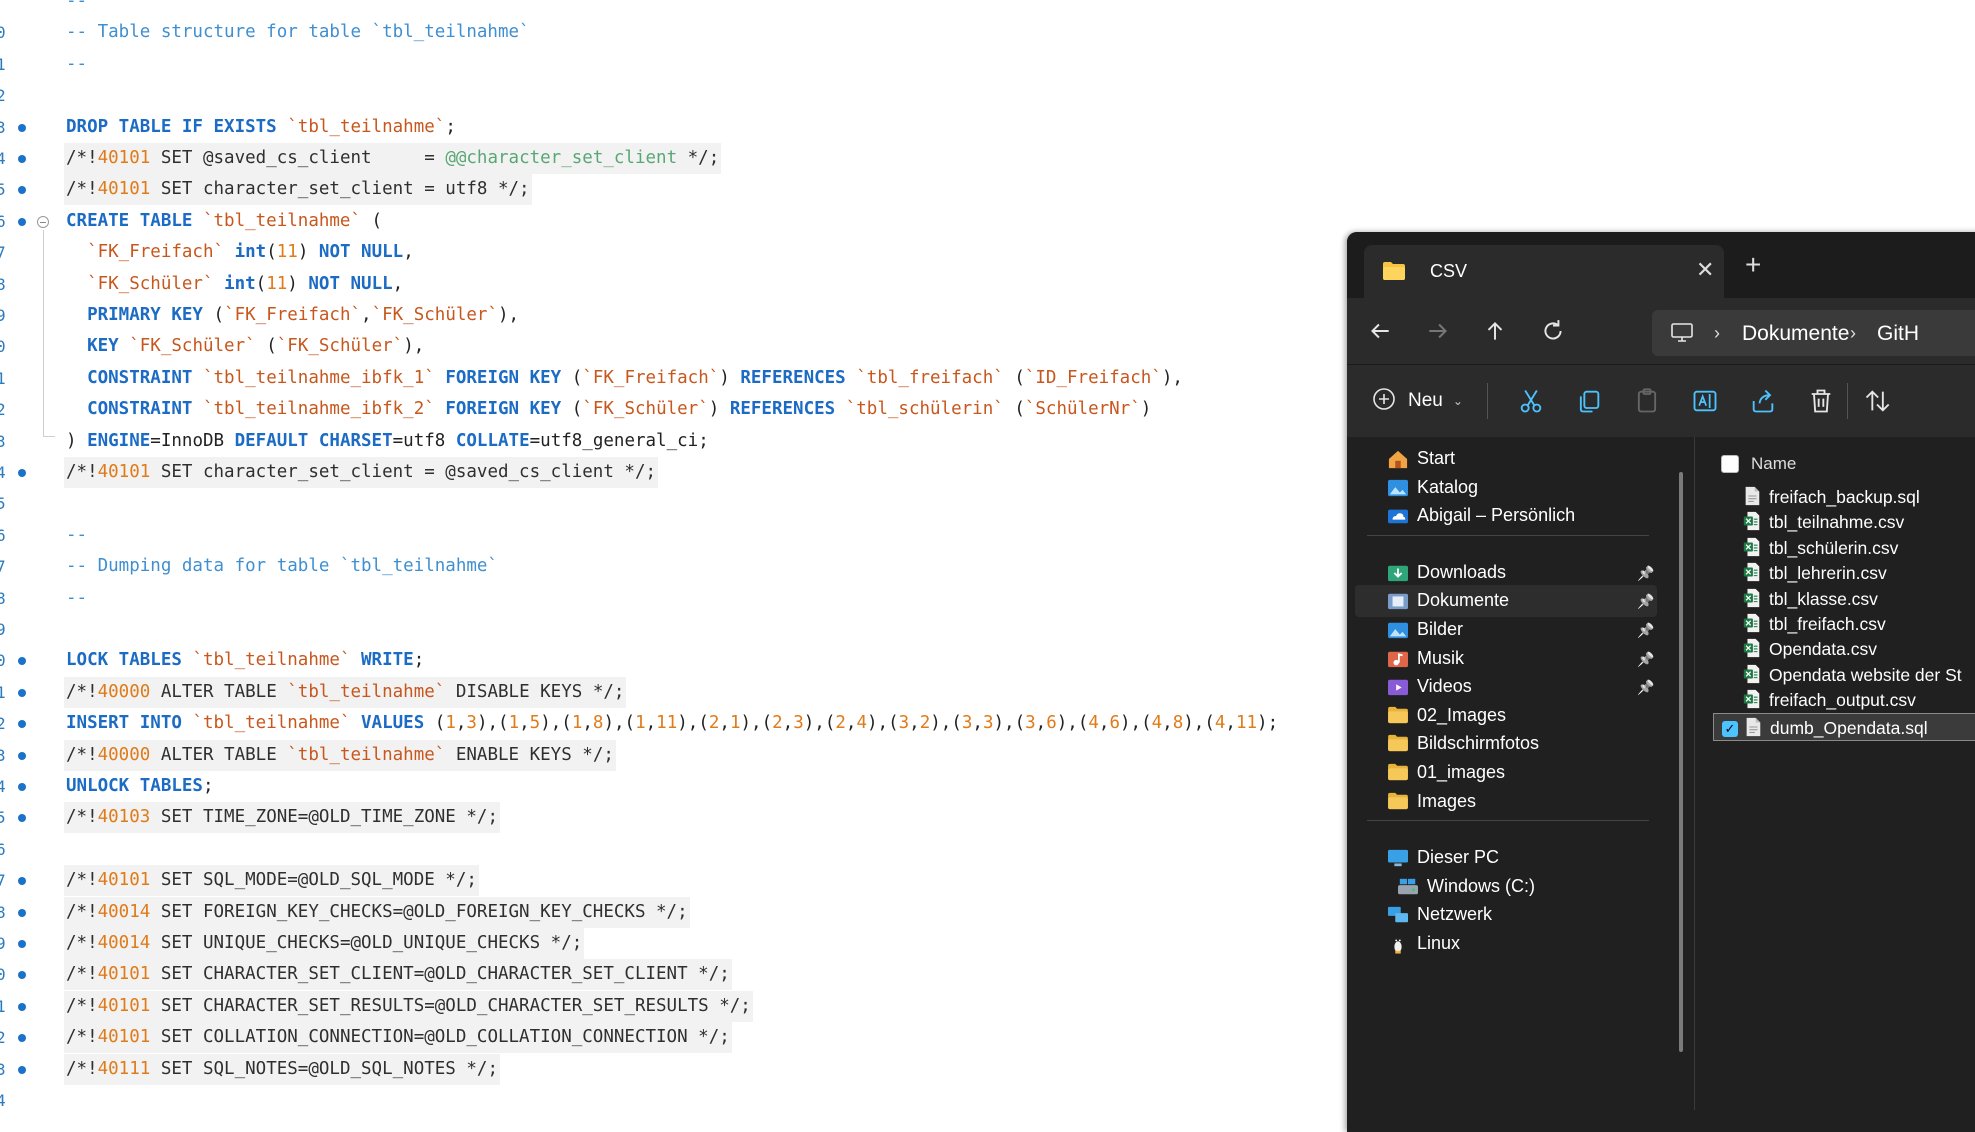 Image resolution: width=1975 pixels, height=1132 pixels. What do you see at coordinates (1502, 716) in the screenshot?
I see `nav-item-02-images: 02_Images` at bounding box center [1502, 716].